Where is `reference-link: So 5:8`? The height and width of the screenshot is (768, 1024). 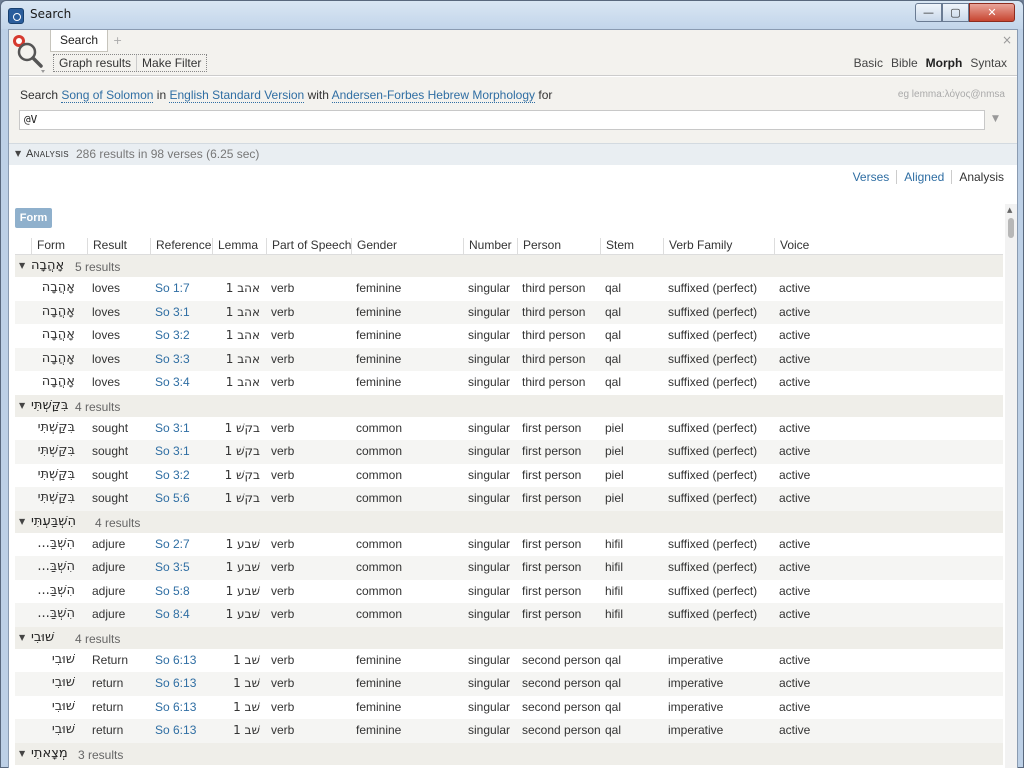
reference-link: So 5:8 is located at coordinates (172, 591).